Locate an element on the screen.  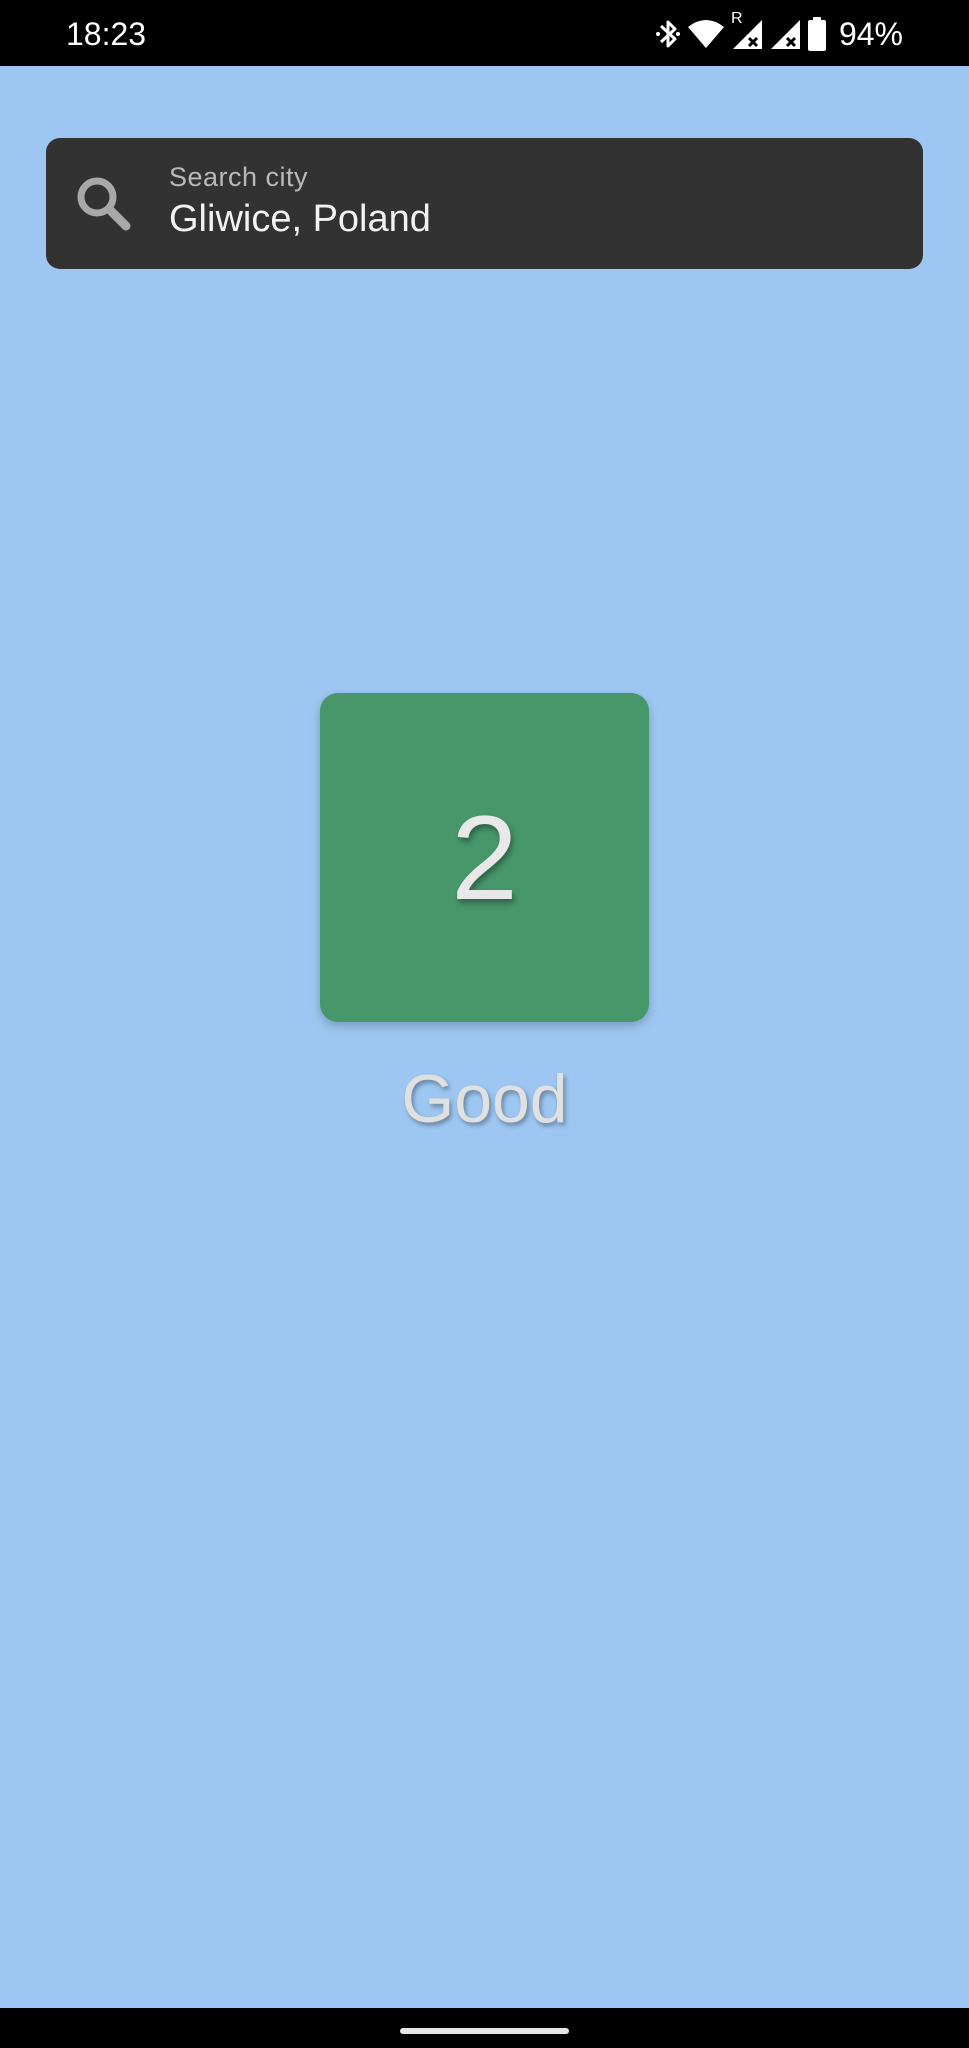
wifi-icon is located at coordinates (706, 34).